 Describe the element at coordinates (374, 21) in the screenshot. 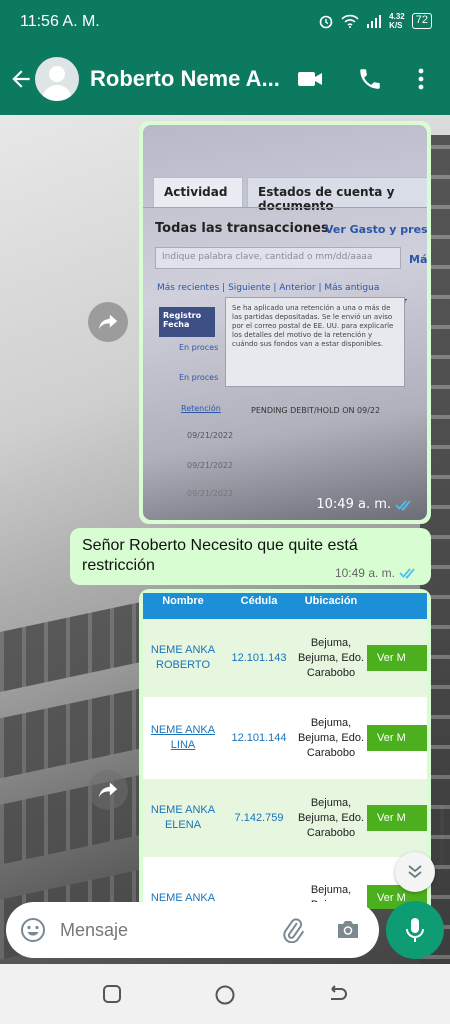

I see `signal-icon` at that location.